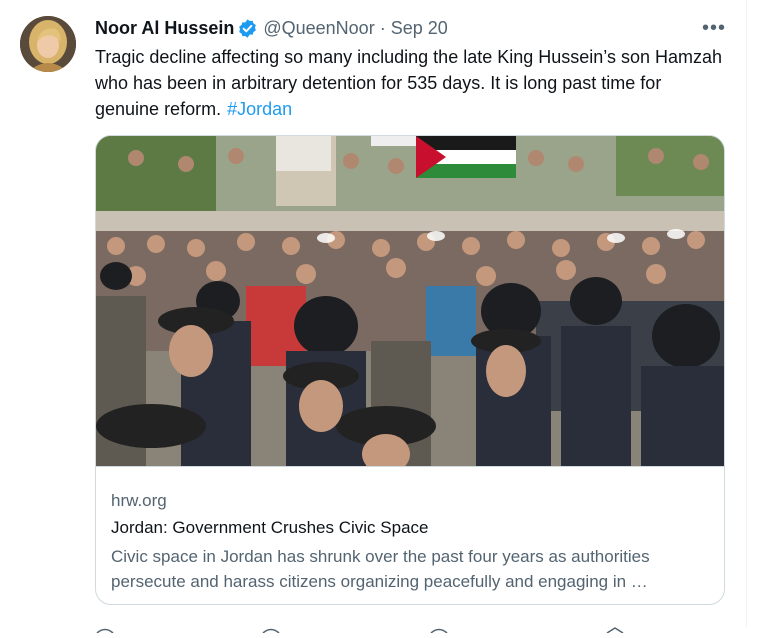 This screenshot has width=783, height=638. I want to click on avatar, so click(48, 44).